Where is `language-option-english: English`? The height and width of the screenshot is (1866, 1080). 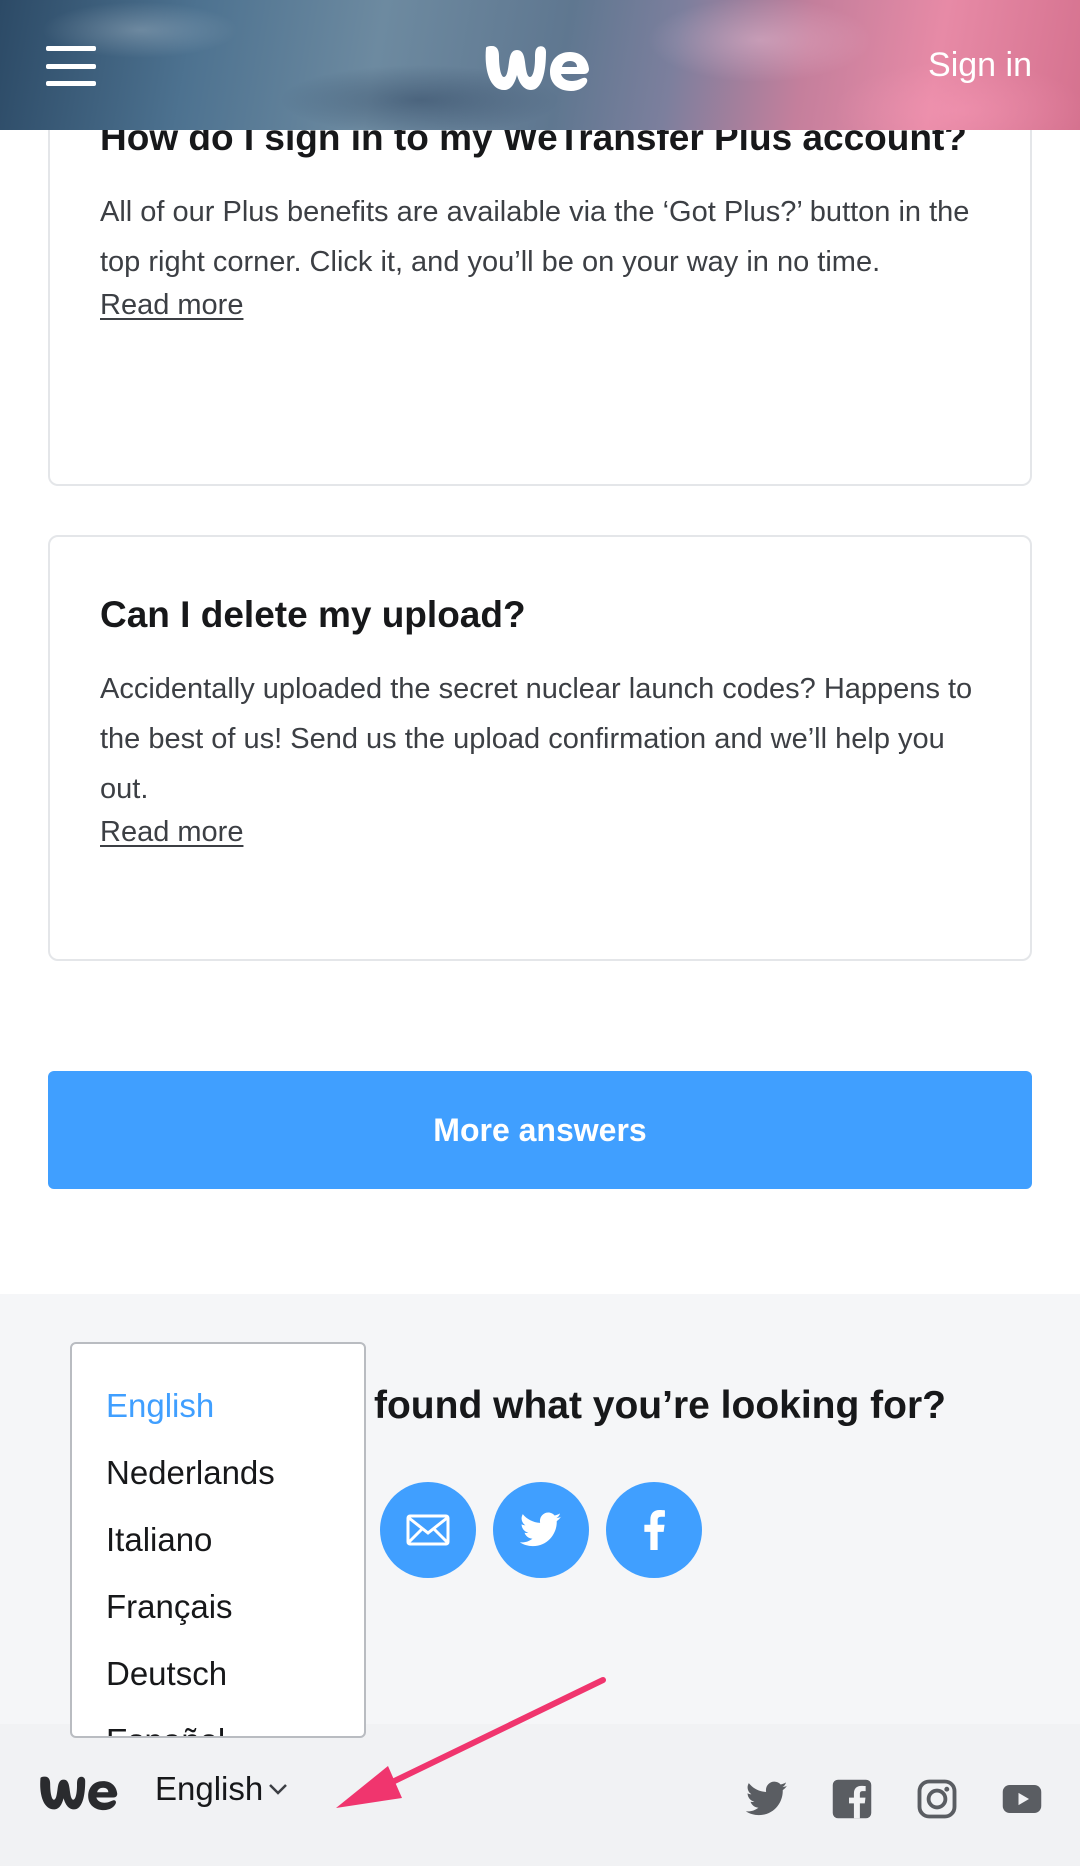 language-option-english: English is located at coordinates (218, 1405).